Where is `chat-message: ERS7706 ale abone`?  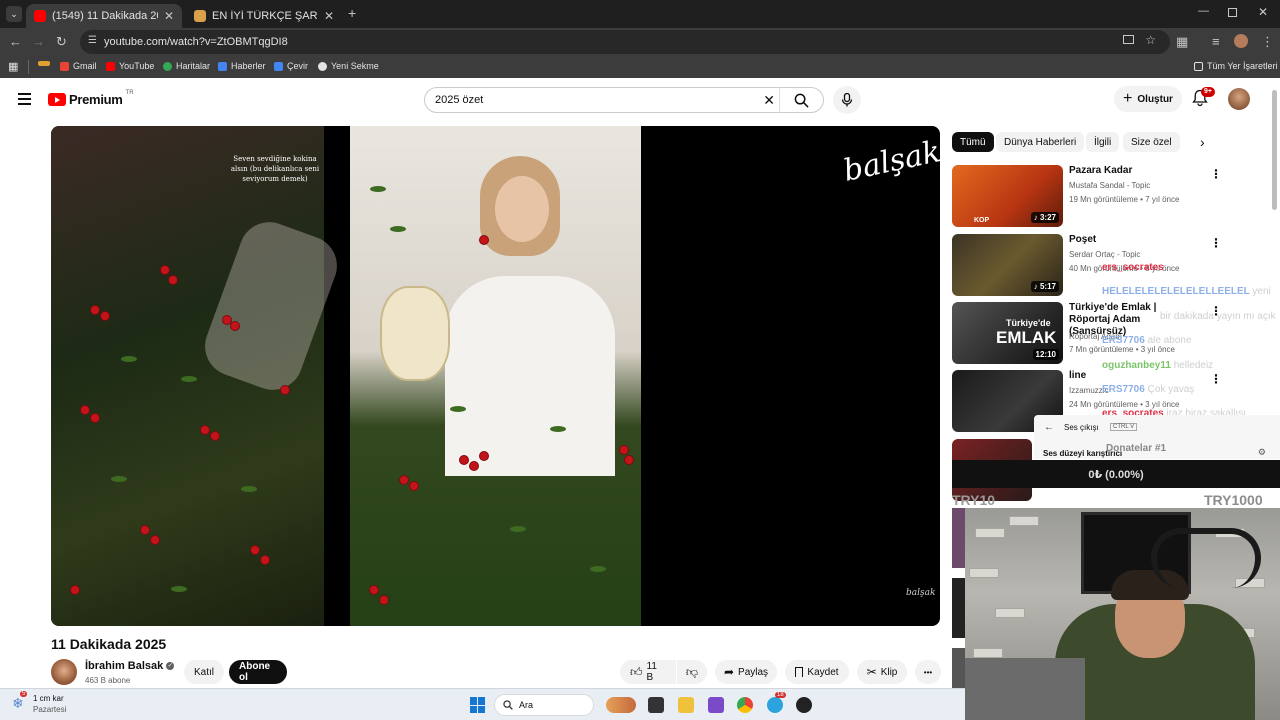
chat-message: ERS7706 ale abone is located at coordinates (1147, 340).